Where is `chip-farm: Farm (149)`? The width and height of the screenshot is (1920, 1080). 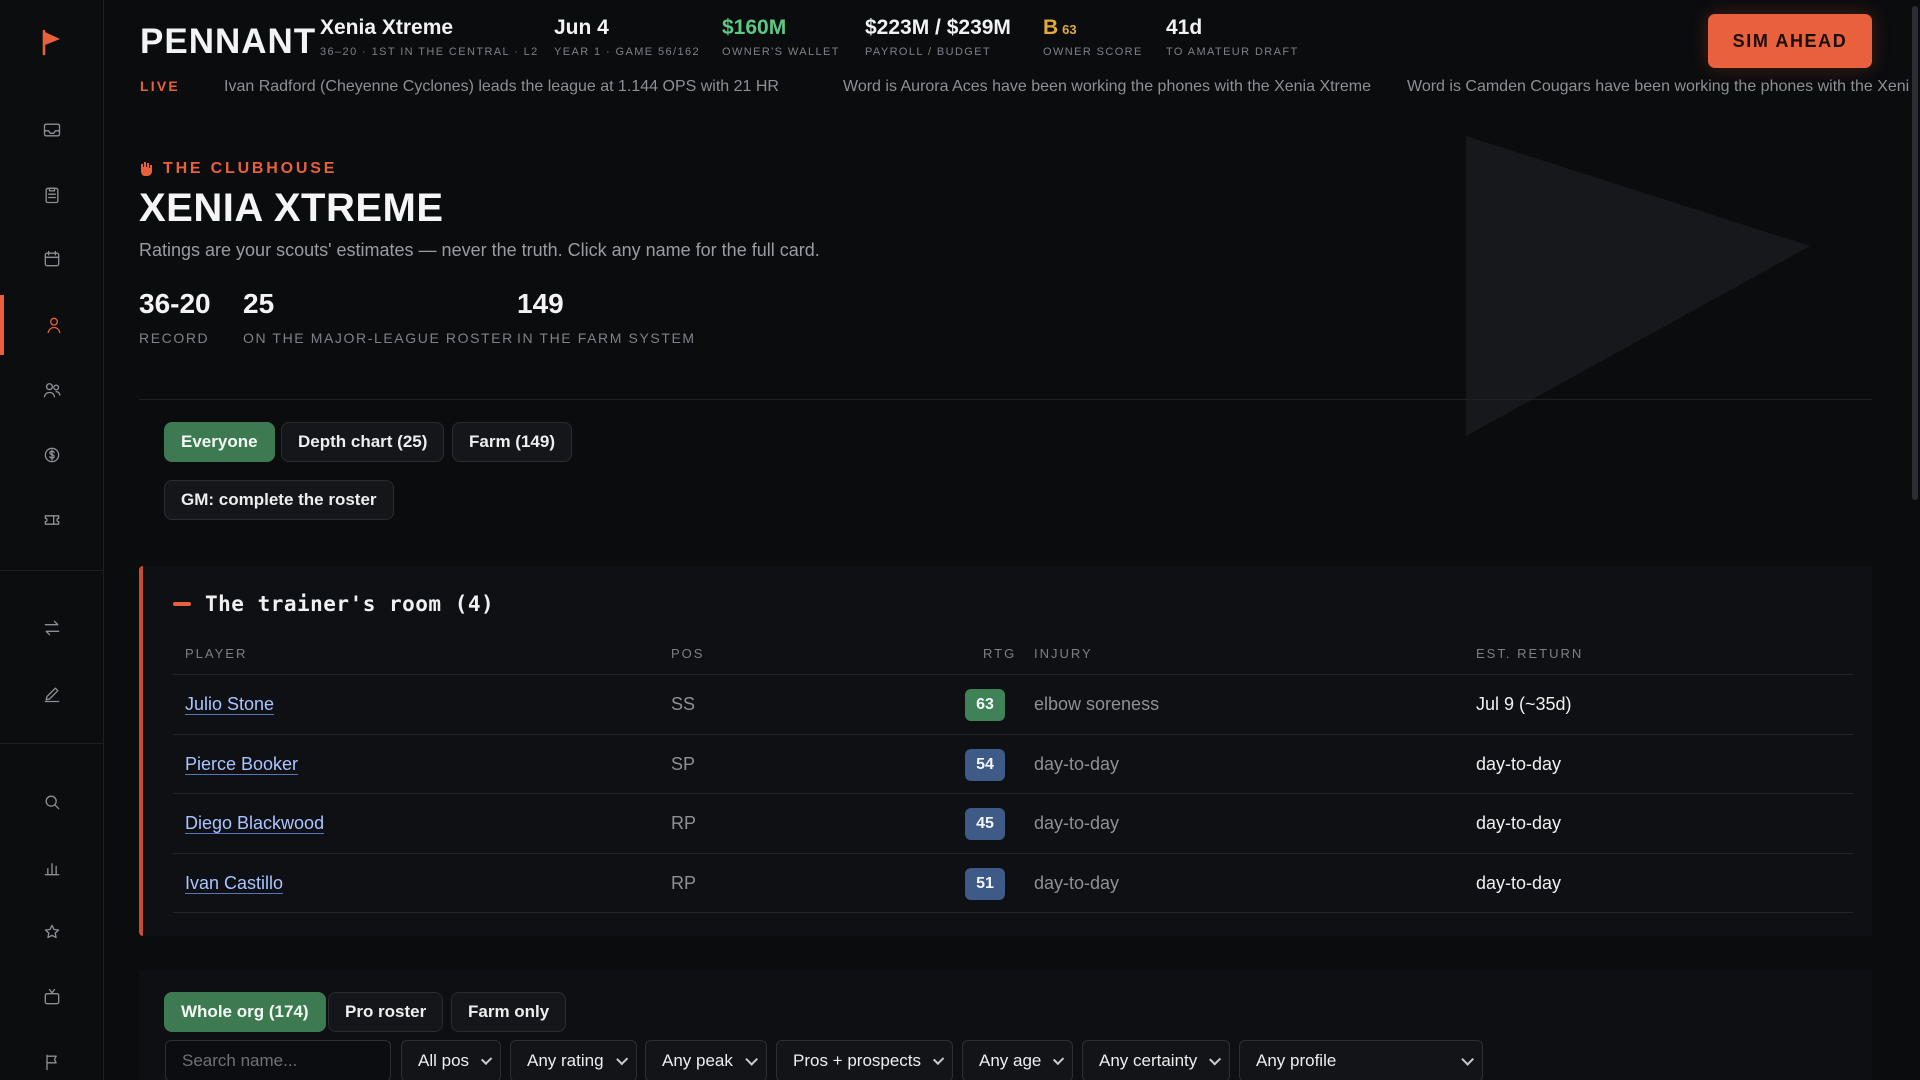
chip-farm: Farm (149) is located at coordinates (512, 442).